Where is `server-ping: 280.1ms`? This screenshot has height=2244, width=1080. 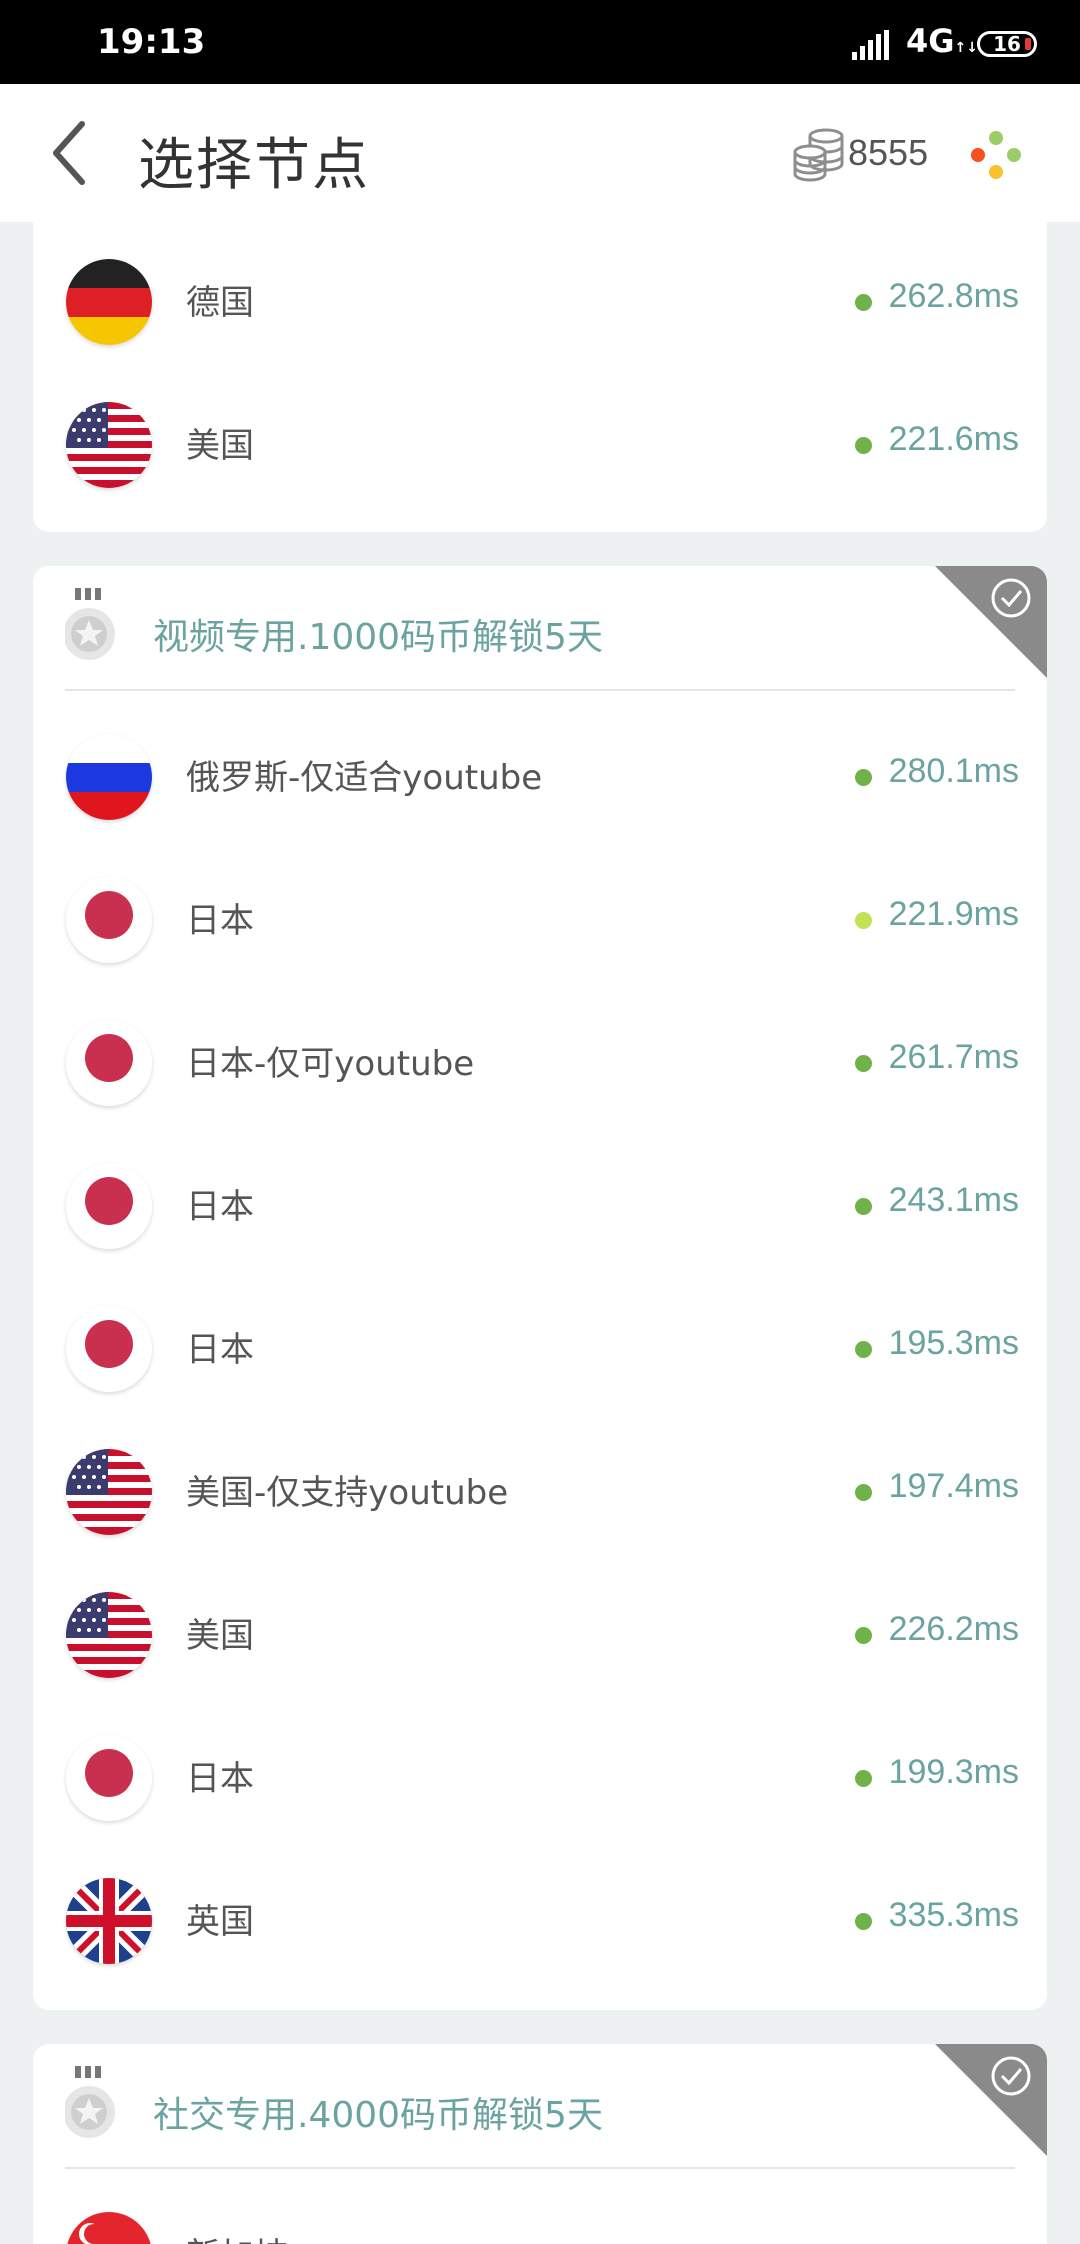 server-ping: 280.1ms is located at coordinates (953, 771).